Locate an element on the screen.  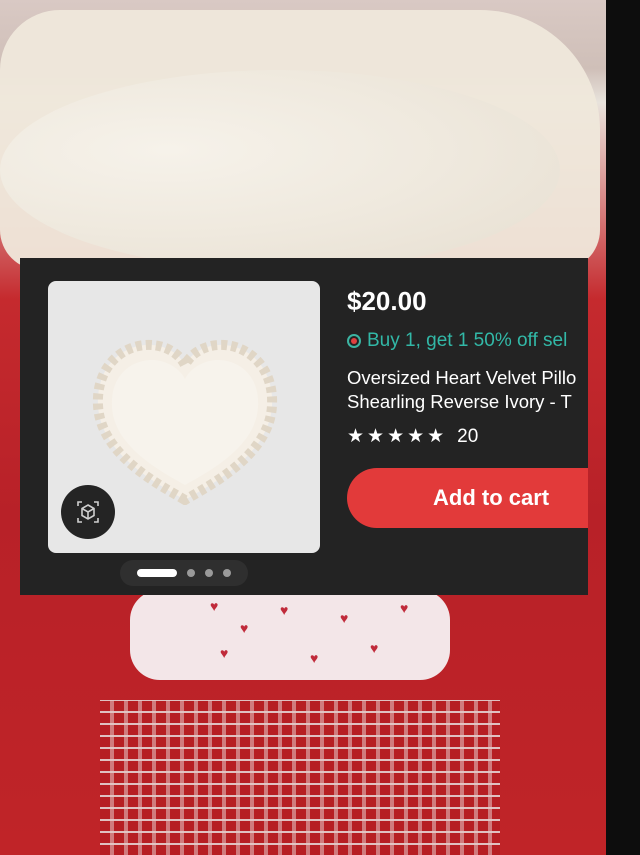
promo-offer: Buy 1, get 1 50% off sel is located at coordinates (457, 341).